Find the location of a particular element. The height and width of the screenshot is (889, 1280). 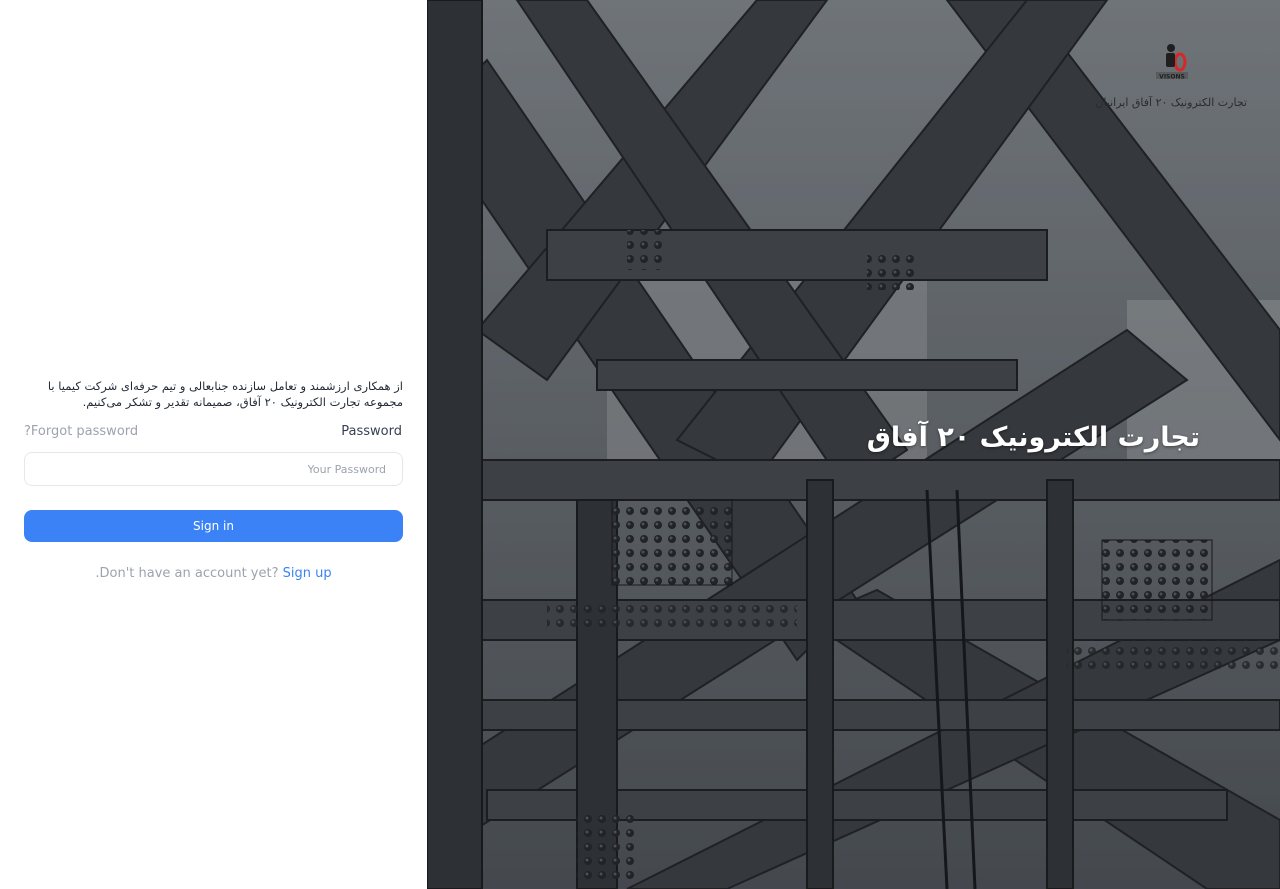

password-label: Password is located at coordinates (371, 431).